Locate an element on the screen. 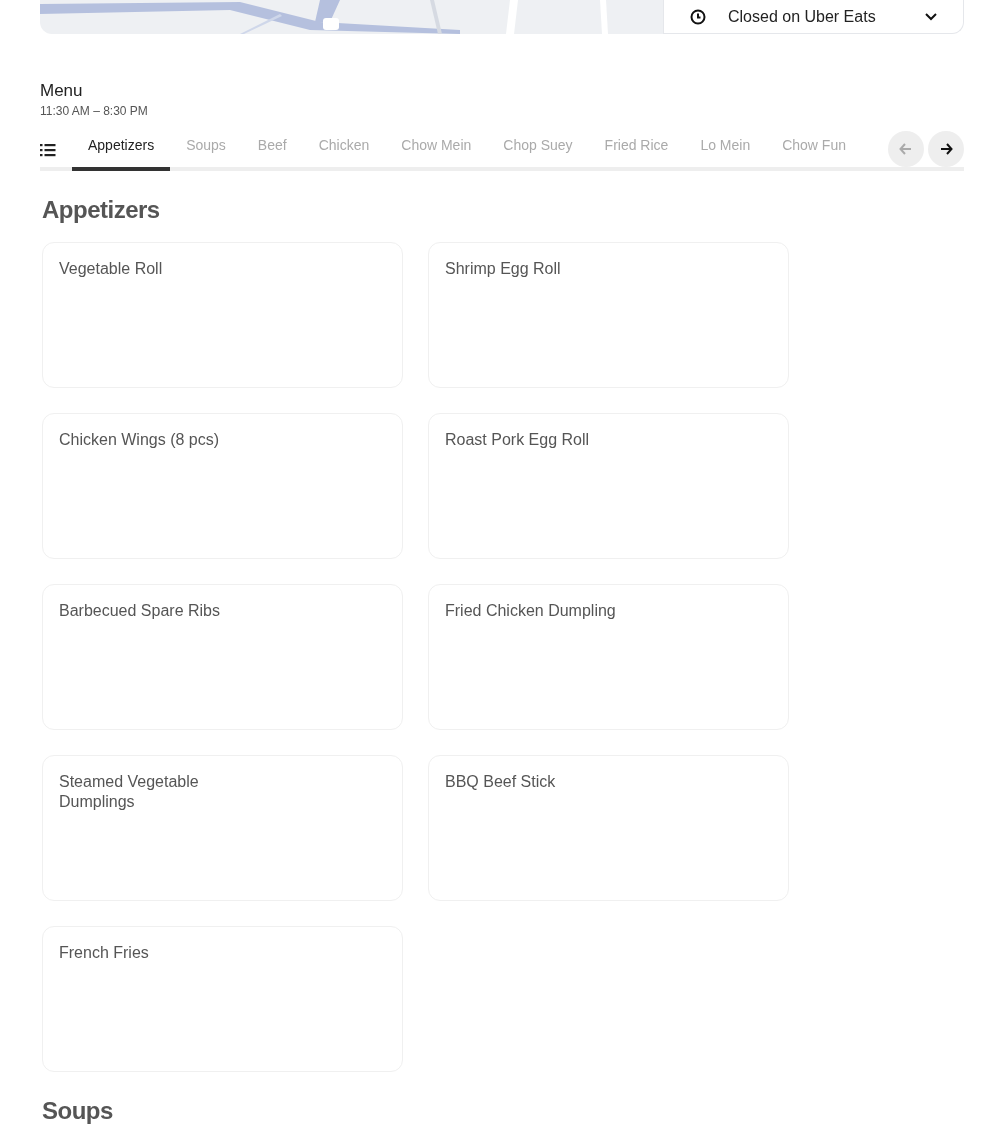 This screenshot has width=1004, height=1143. item-name: Fried Chicken Dumpling is located at coordinates (531, 611).